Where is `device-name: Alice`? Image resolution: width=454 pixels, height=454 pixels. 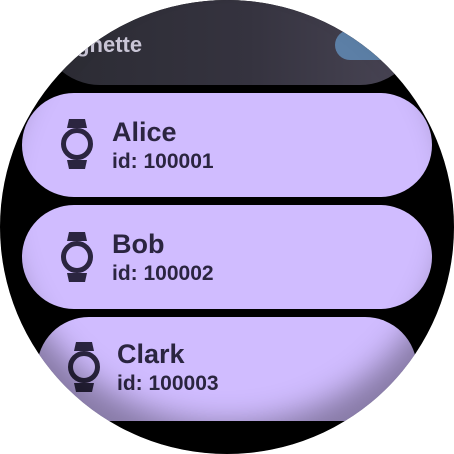 device-name: Alice is located at coordinates (144, 132).